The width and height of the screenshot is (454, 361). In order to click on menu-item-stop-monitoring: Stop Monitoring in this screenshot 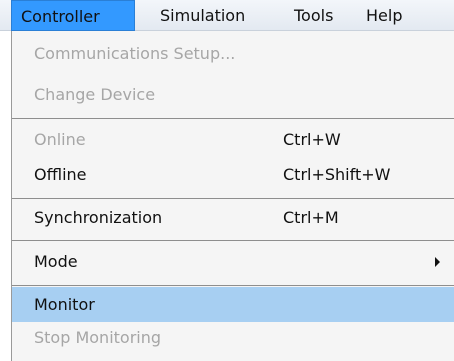, I will do `click(233, 338)`.